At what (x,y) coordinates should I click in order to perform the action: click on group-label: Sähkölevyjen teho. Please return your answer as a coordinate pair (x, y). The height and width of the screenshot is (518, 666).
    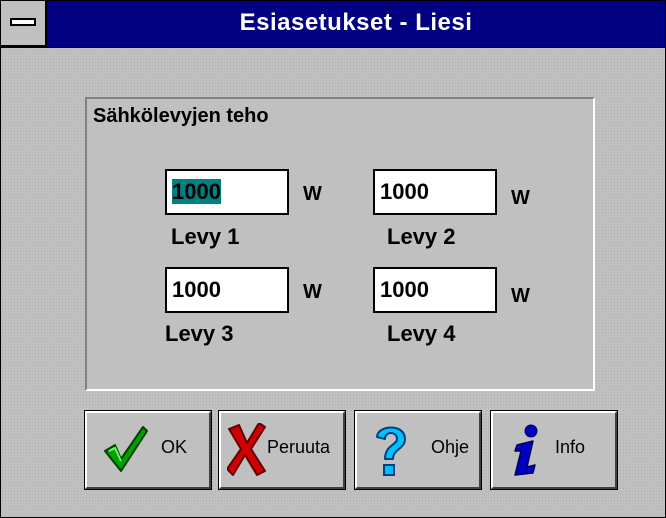
    Looking at the image, I should click on (181, 116).